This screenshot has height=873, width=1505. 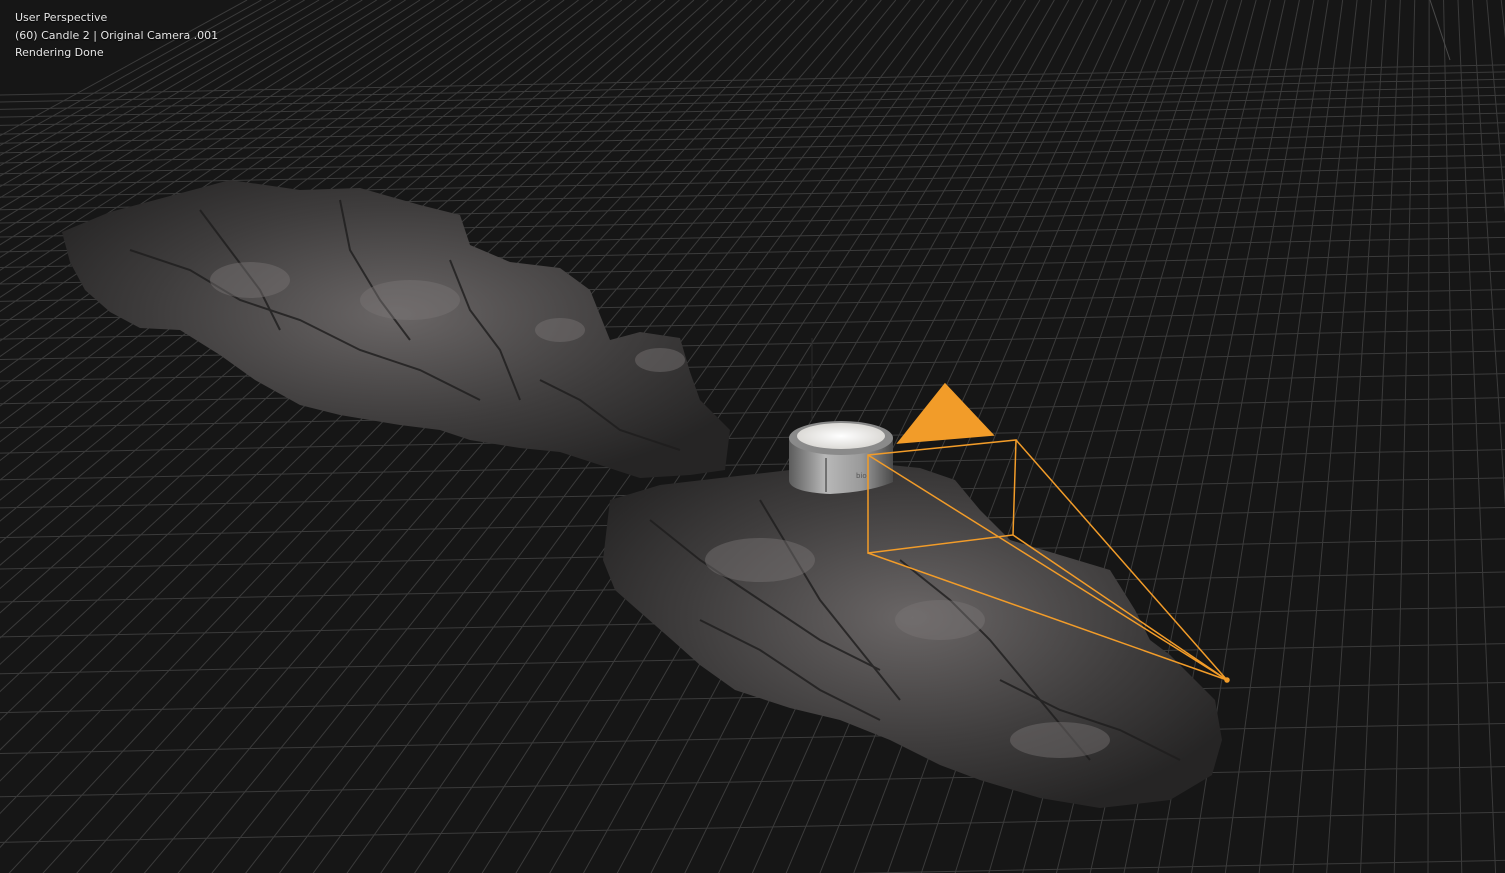 I want to click on candle-label: bio, so click(x=861, y=476).